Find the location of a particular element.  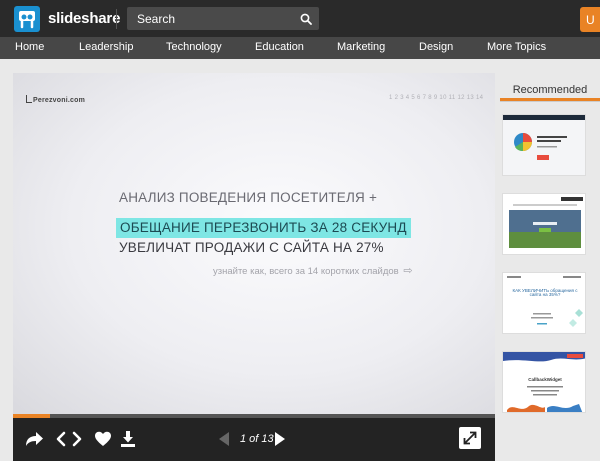

search-icon is located at coordinates (306, 21).